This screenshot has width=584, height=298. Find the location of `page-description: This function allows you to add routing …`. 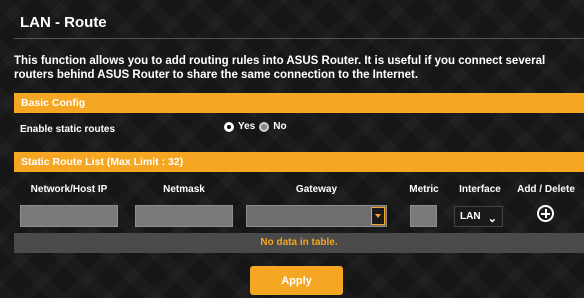

page-description: This function allows you to add routing … is located at coordinates (280, 68).